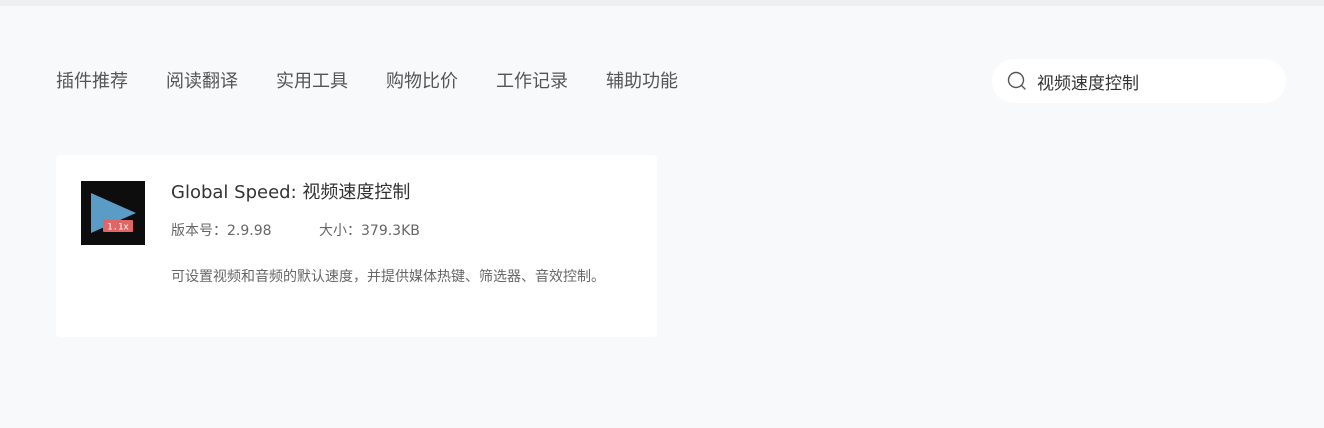 This screenshot has height=428, width=1324. I want to click on search-icon, so click(1017, 81).